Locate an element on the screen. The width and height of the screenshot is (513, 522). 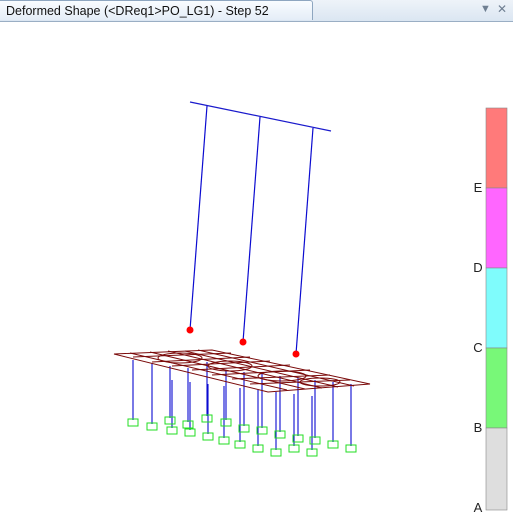
top-beam is located at coordinates (260, 116).